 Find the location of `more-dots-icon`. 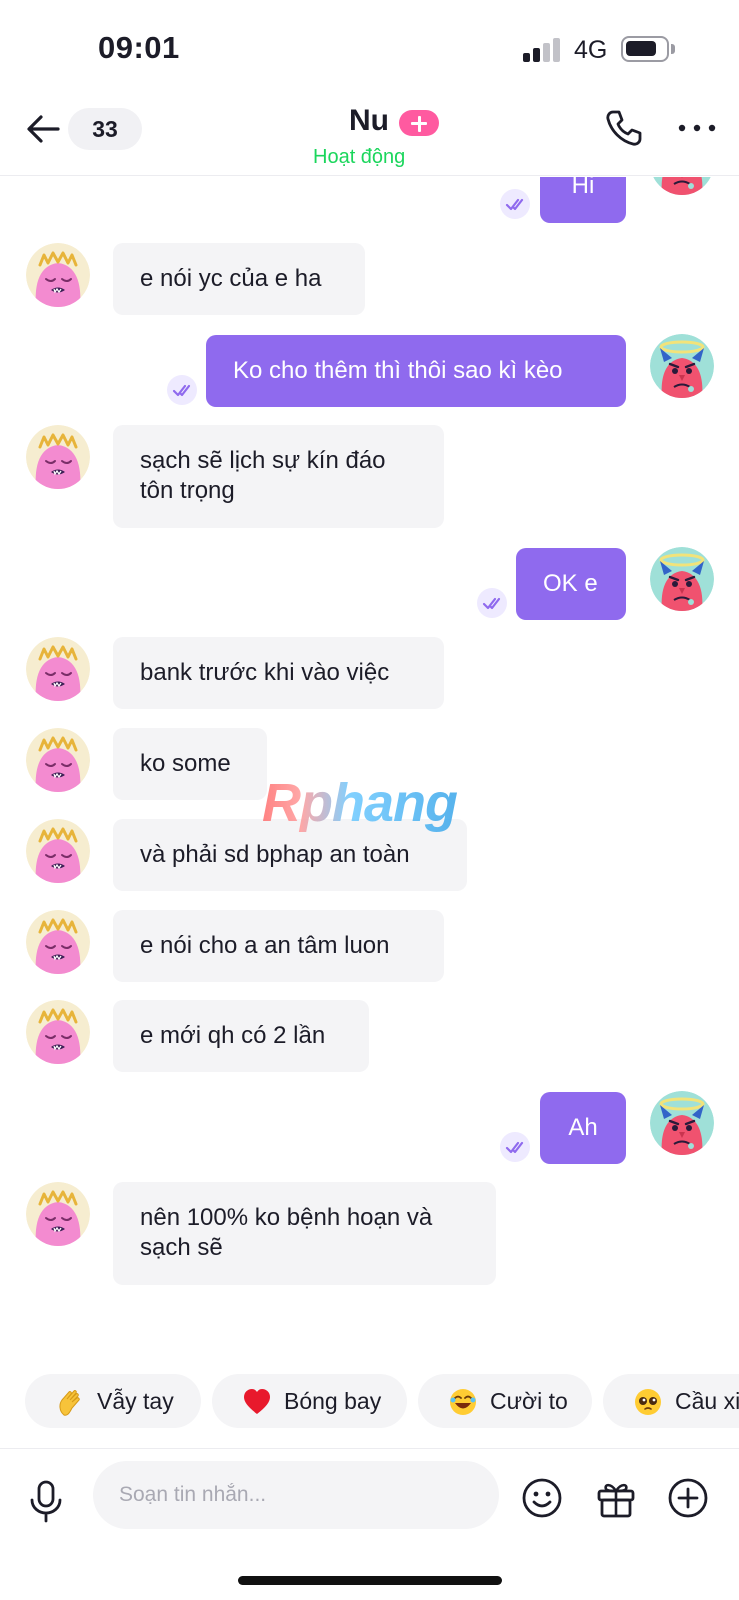

more-dots-icon is located at coordinates (697, 128).